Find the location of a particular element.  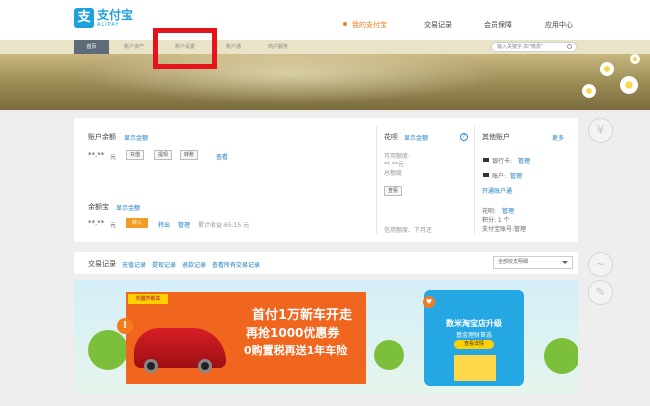

currency-icon: ¥ is located at coordinates (600, 130).